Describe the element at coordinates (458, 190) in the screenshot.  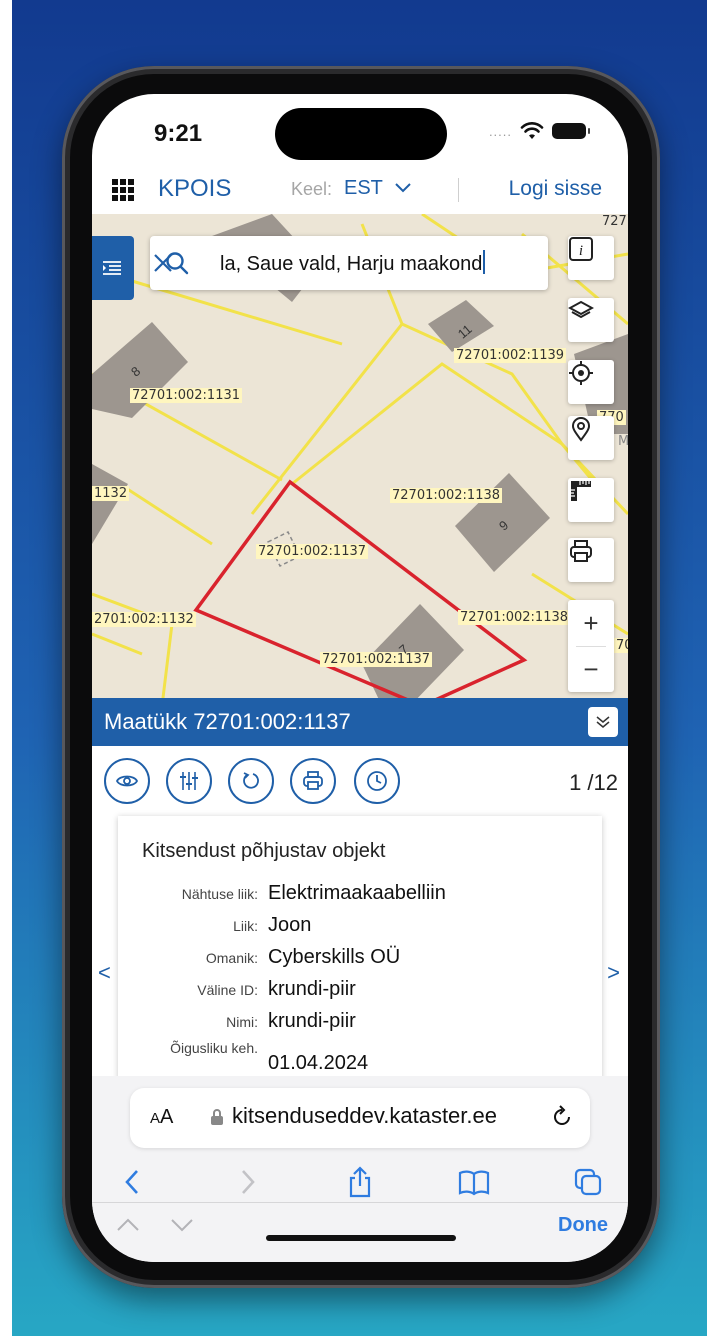
I see `header-divider` at that location.